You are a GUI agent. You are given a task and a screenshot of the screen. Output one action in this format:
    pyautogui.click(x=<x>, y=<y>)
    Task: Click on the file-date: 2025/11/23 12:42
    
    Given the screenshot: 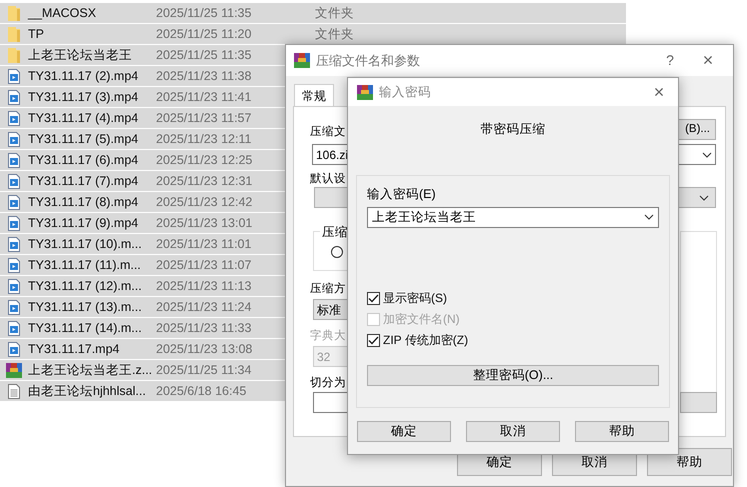 What is the action you would take?
    pyautogui.click(x=205, y=202)
    